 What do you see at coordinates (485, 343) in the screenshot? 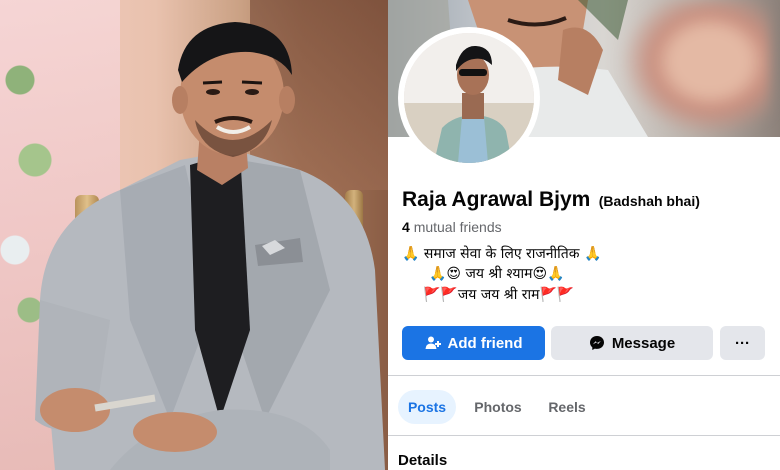
I see `add-friend-label: Add friend` at bounding box center [485, 343].